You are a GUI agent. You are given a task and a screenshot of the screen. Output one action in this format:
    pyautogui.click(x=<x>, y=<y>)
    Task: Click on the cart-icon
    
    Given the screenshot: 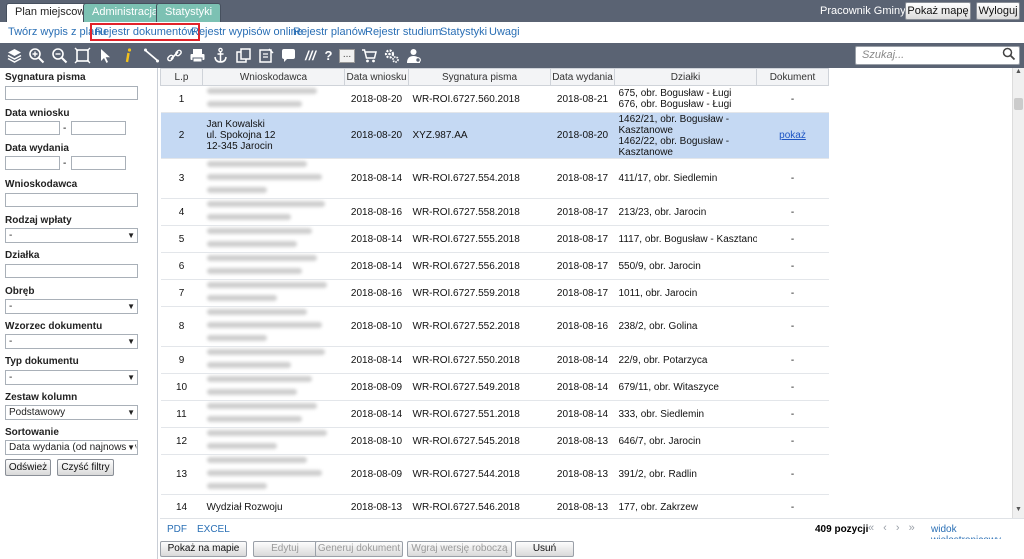 What is the action you would take?
    pyautogui.click(x=369, y=55)
    